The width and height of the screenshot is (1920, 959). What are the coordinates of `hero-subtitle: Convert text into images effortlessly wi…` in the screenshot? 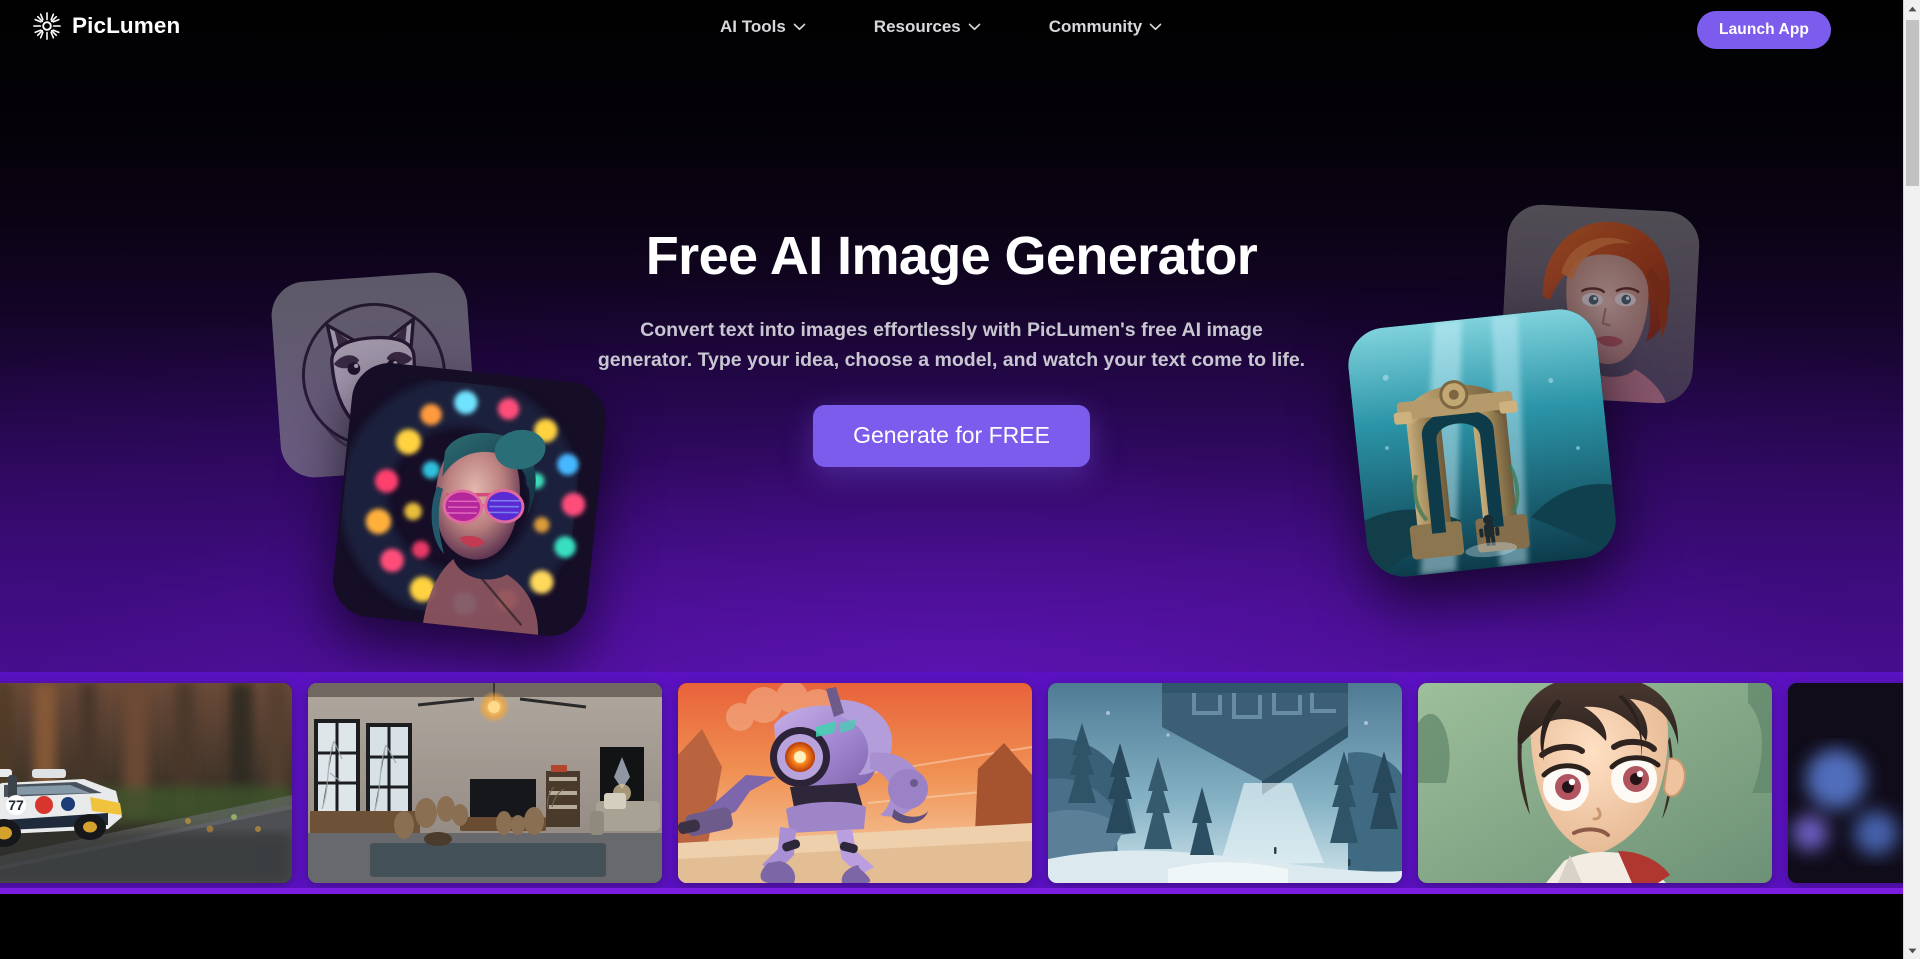 It's located at (951, 345).